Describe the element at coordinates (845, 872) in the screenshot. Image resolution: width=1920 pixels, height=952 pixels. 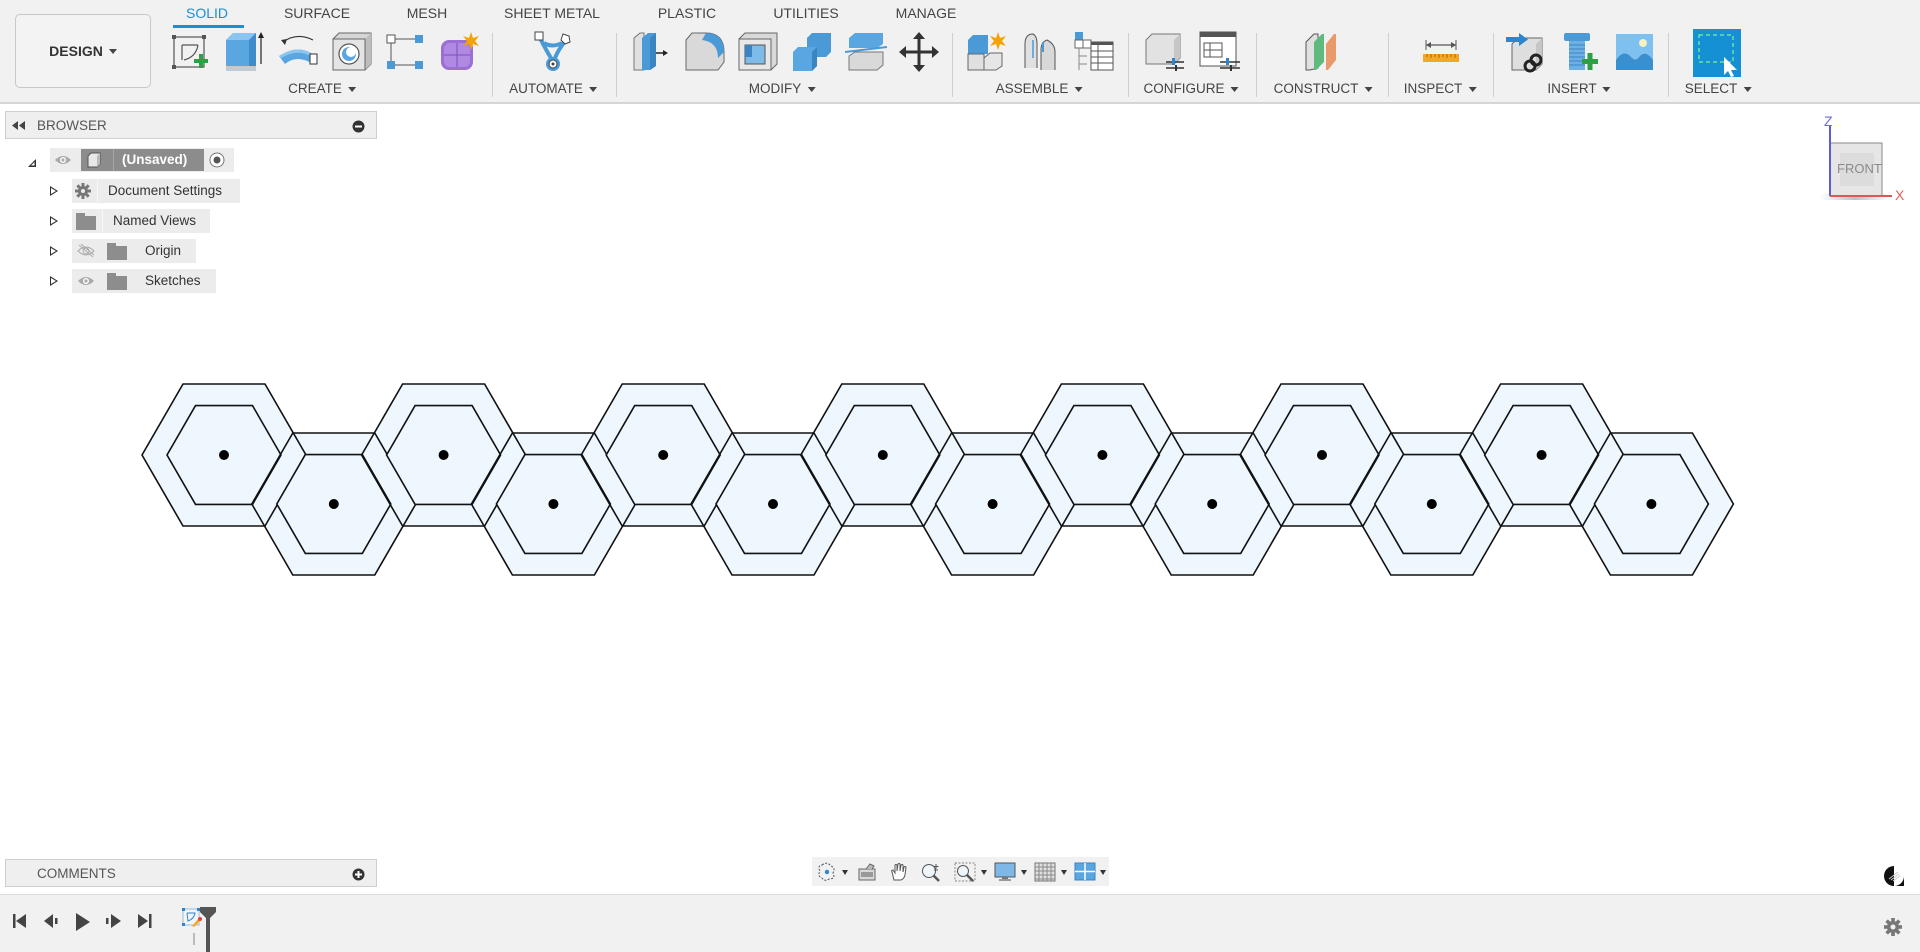
I see `orbit-dropdown-icon` at that location.